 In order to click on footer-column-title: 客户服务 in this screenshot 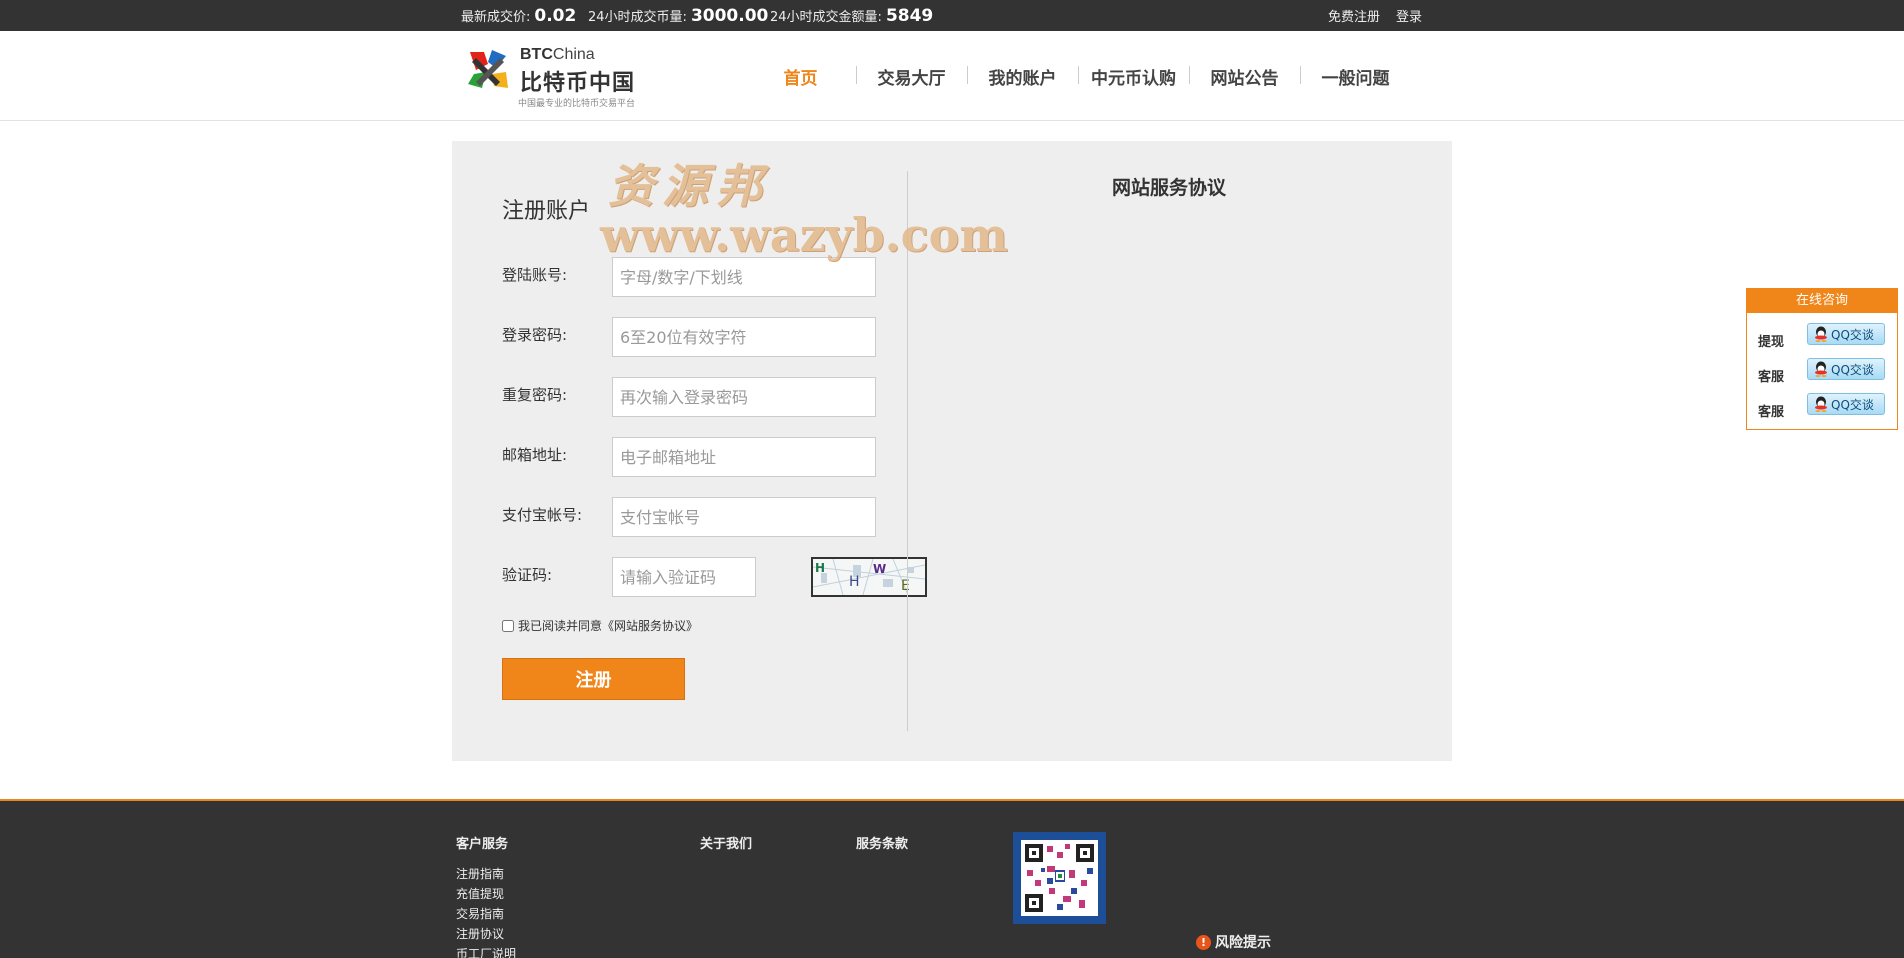, I will do `click(482, 844)`.